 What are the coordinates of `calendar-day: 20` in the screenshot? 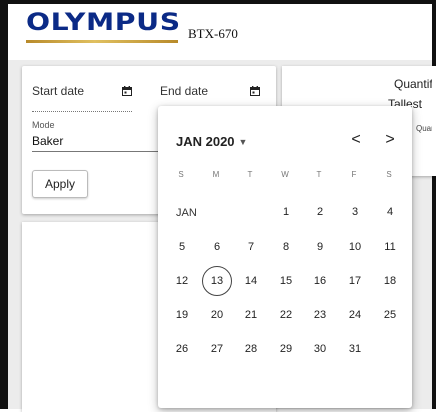 It's located at (217, 315).